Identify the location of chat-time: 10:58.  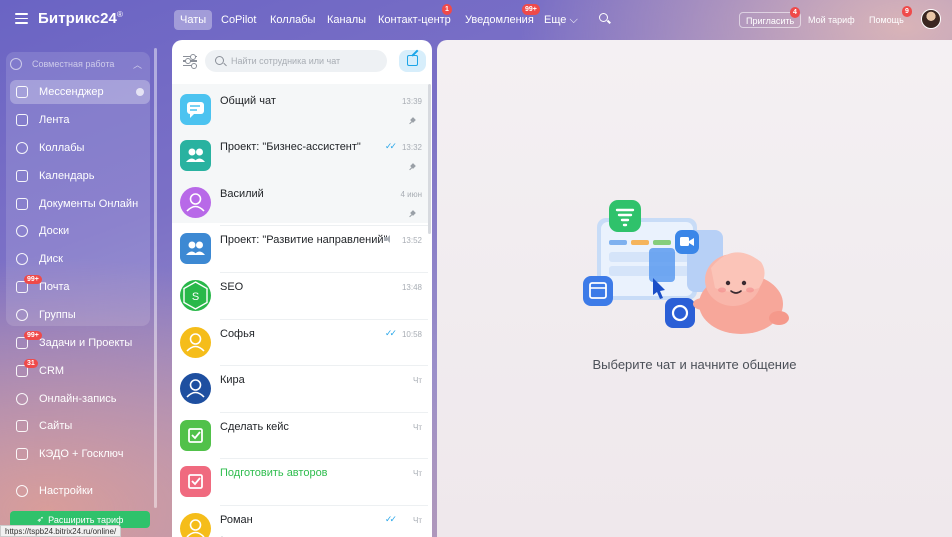
(411, 334).